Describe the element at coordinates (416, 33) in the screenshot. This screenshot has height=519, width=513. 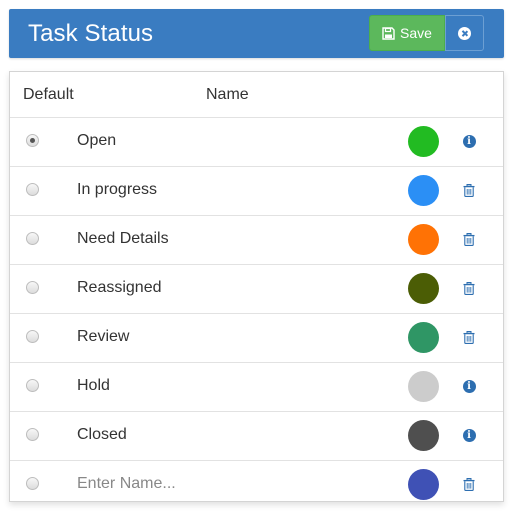
I see `save-button-label: Save` at that location.